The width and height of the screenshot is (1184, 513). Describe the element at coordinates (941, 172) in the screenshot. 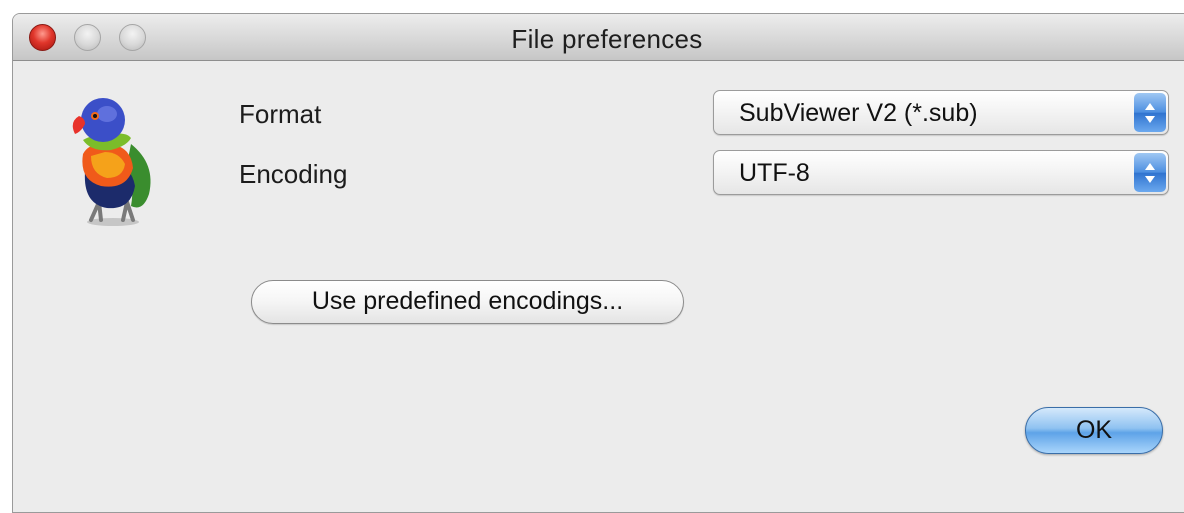

I see `encoding-select: UTF-8` at that location.